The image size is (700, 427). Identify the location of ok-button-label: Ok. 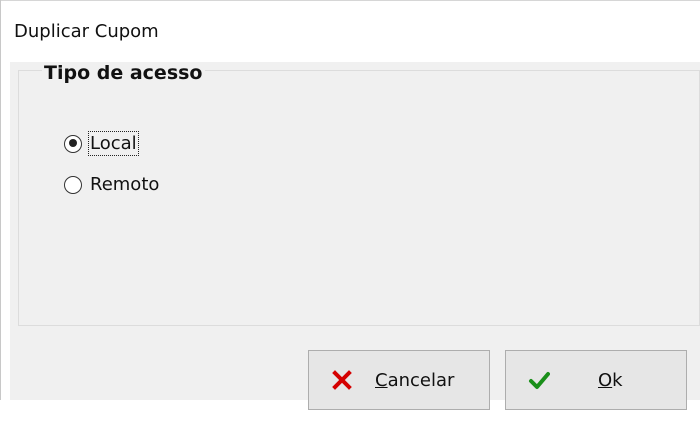
(610, 380).